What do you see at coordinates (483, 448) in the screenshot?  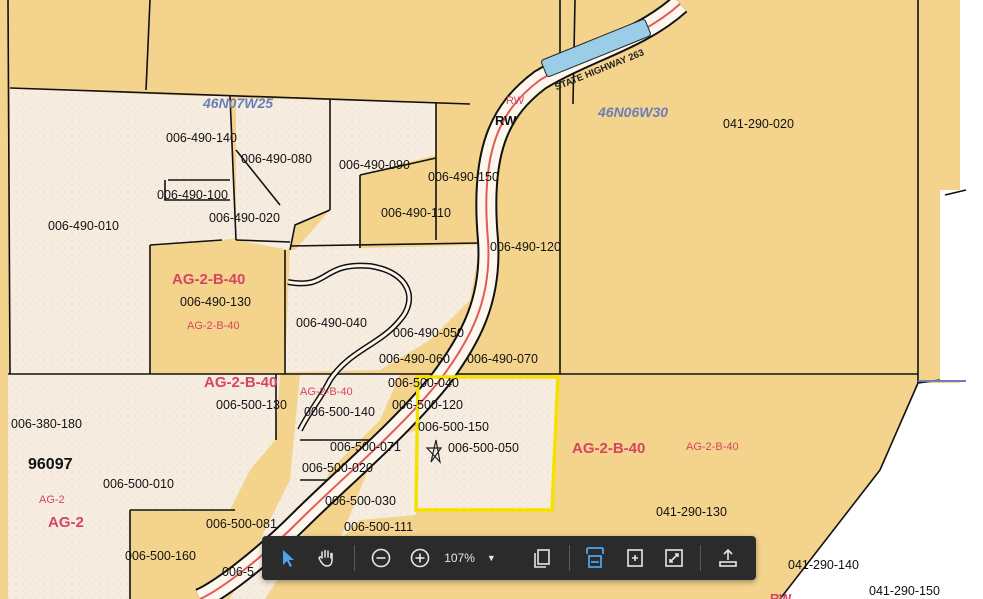 I see `parcel-label: 006-500-050` at bounding box center [483, 448].